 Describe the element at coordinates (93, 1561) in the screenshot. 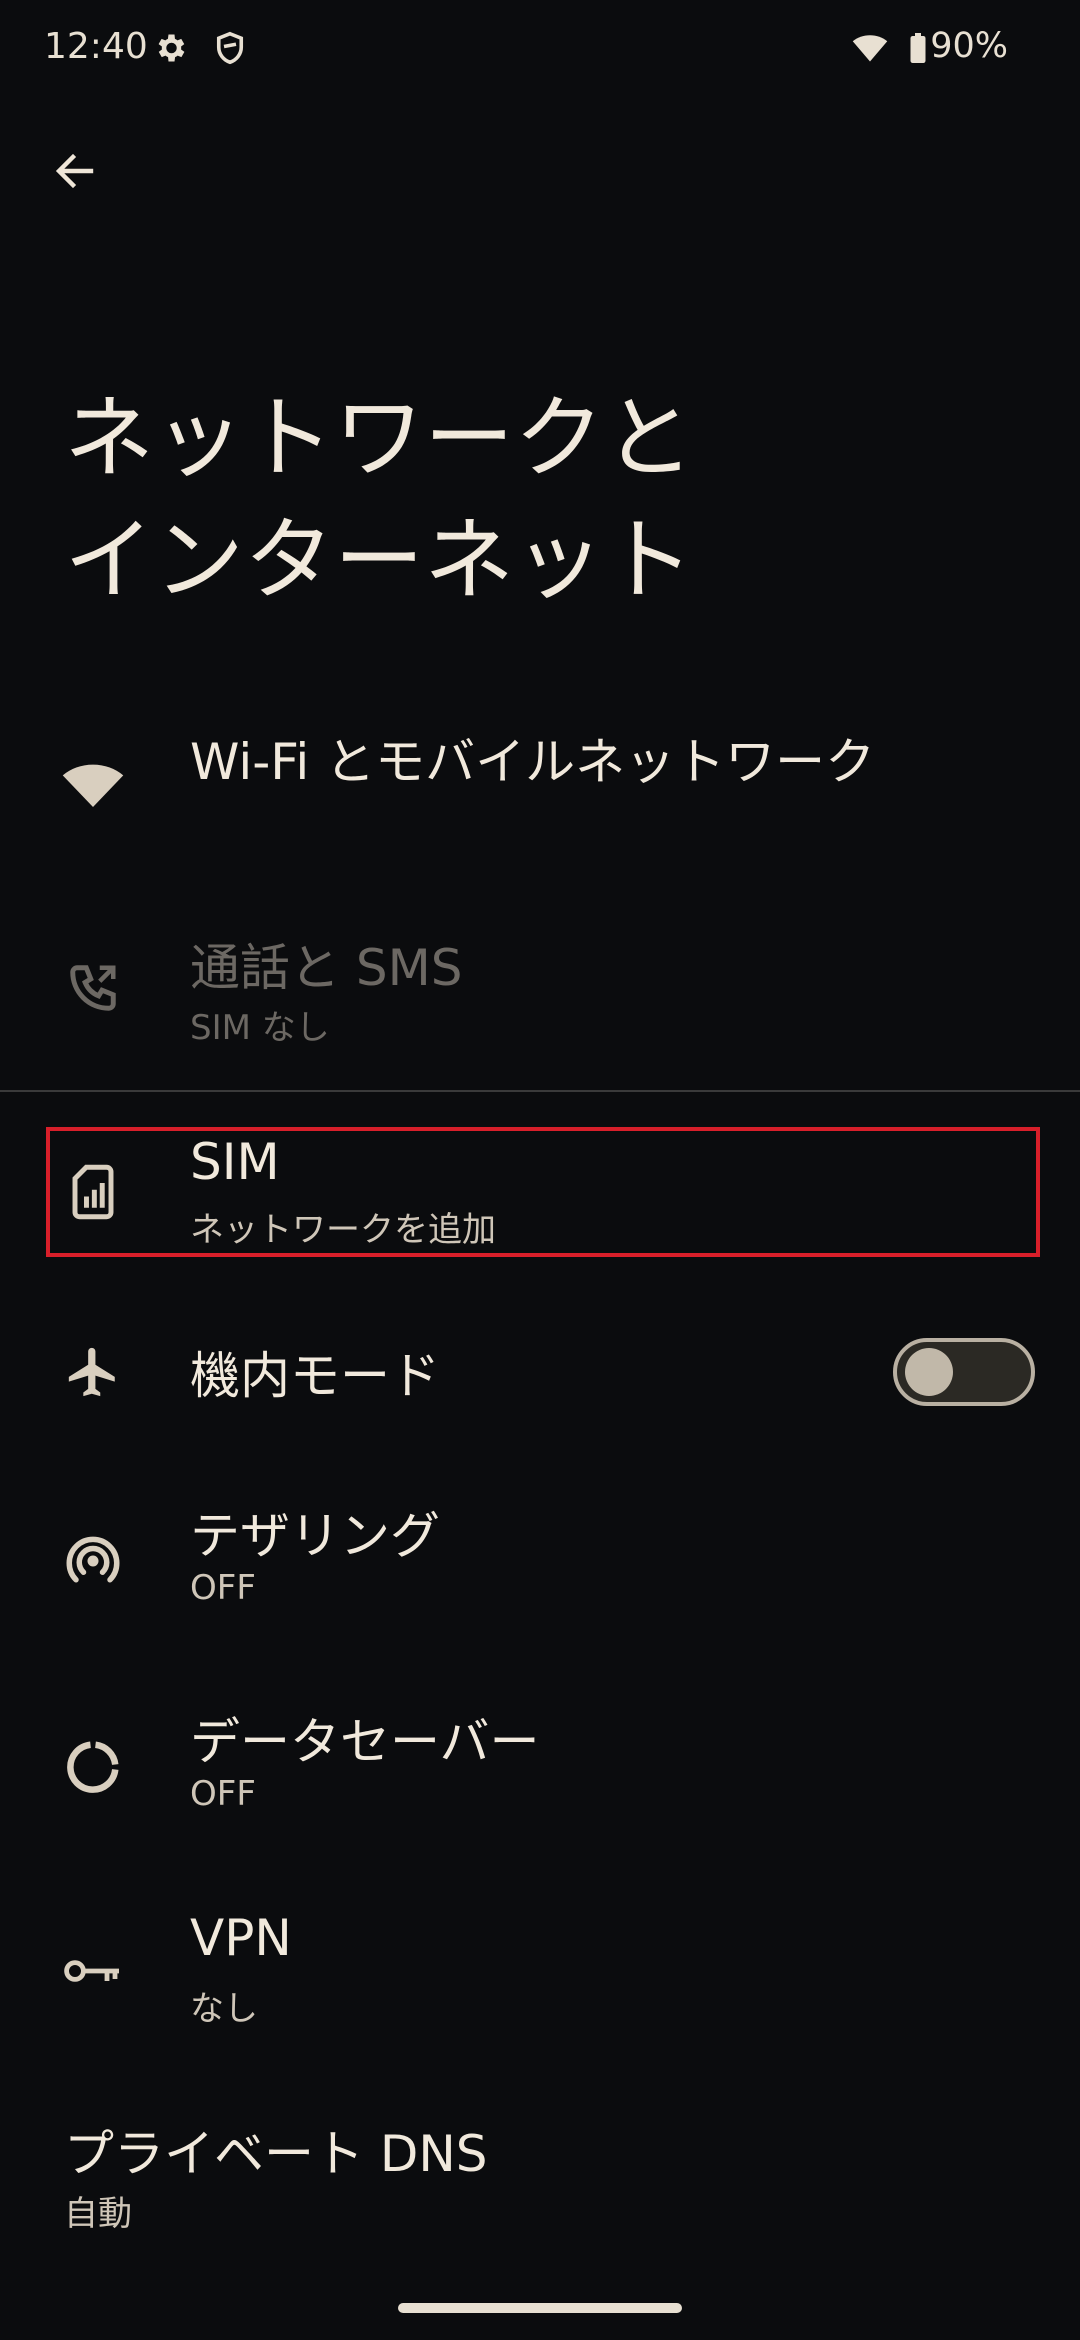

I see `hotspot-icon` at that location.